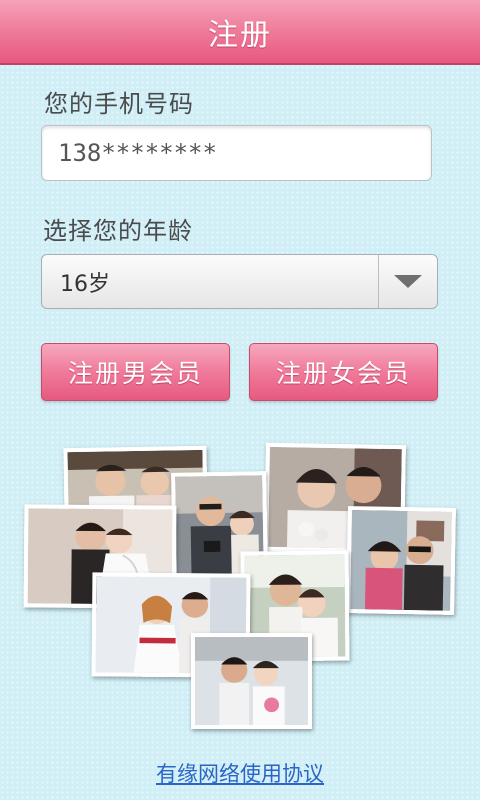 The width and height of the screenshot is (480, 800). What do you see at coordinates (85, 284) in the screenshot?
I see `age-selected-value: 16岁` at bounding box center [85, 284].